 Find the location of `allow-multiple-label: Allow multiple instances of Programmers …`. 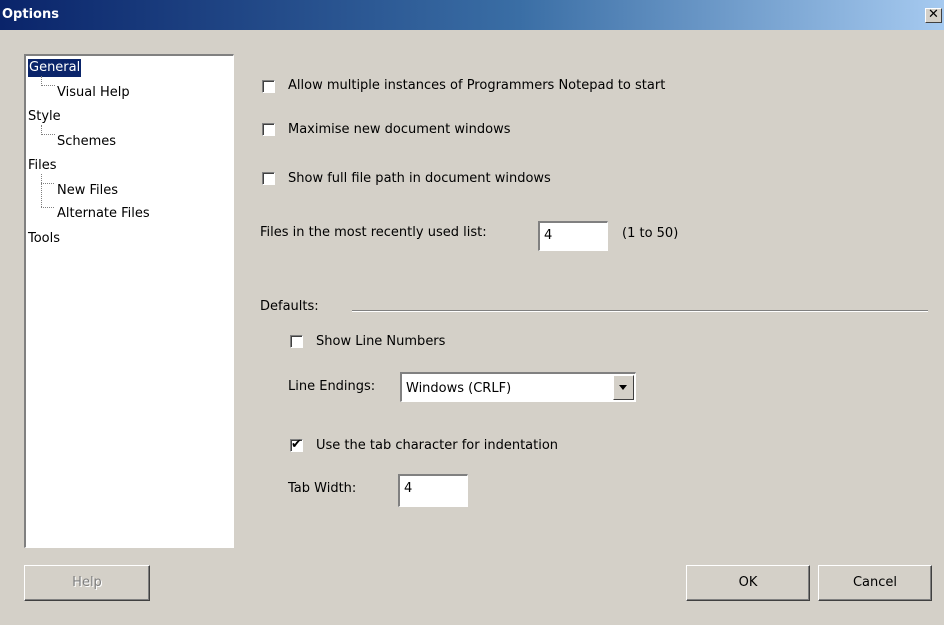

allow-multiple-label: Allow multiple instances of Programmers … is located at coordinates (477, 85).